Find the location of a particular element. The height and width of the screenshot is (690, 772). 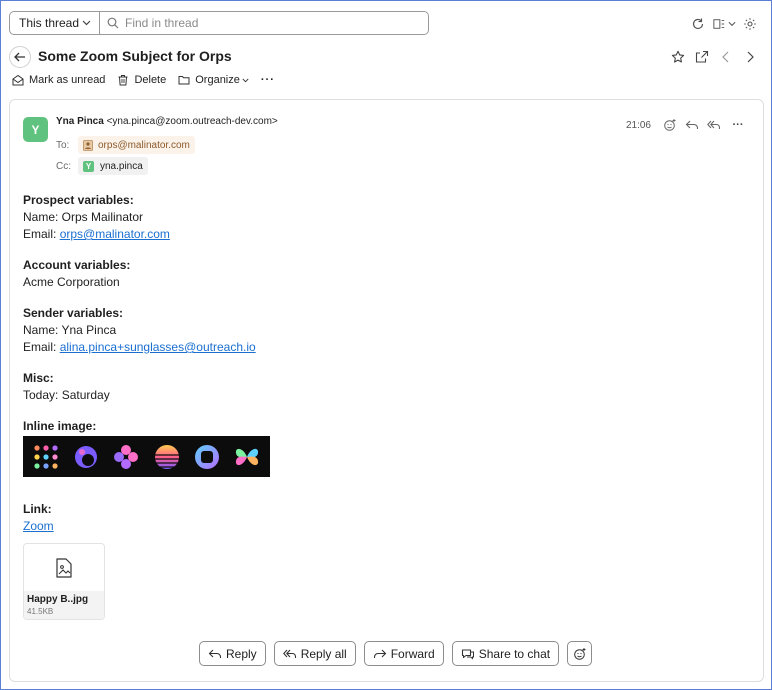

link-section: Link: Zoom is located at coordinates (146, 518).